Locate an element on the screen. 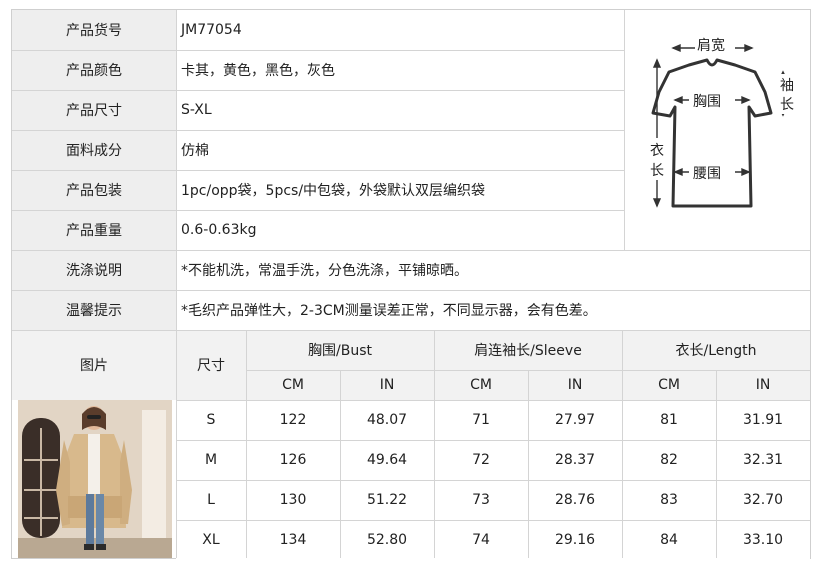 This screenshot has height=574, width=822. info-value: *不能机洗，常温手洗，分色洗涤，平铺晾晒。 is located at coordinates (493, 270).